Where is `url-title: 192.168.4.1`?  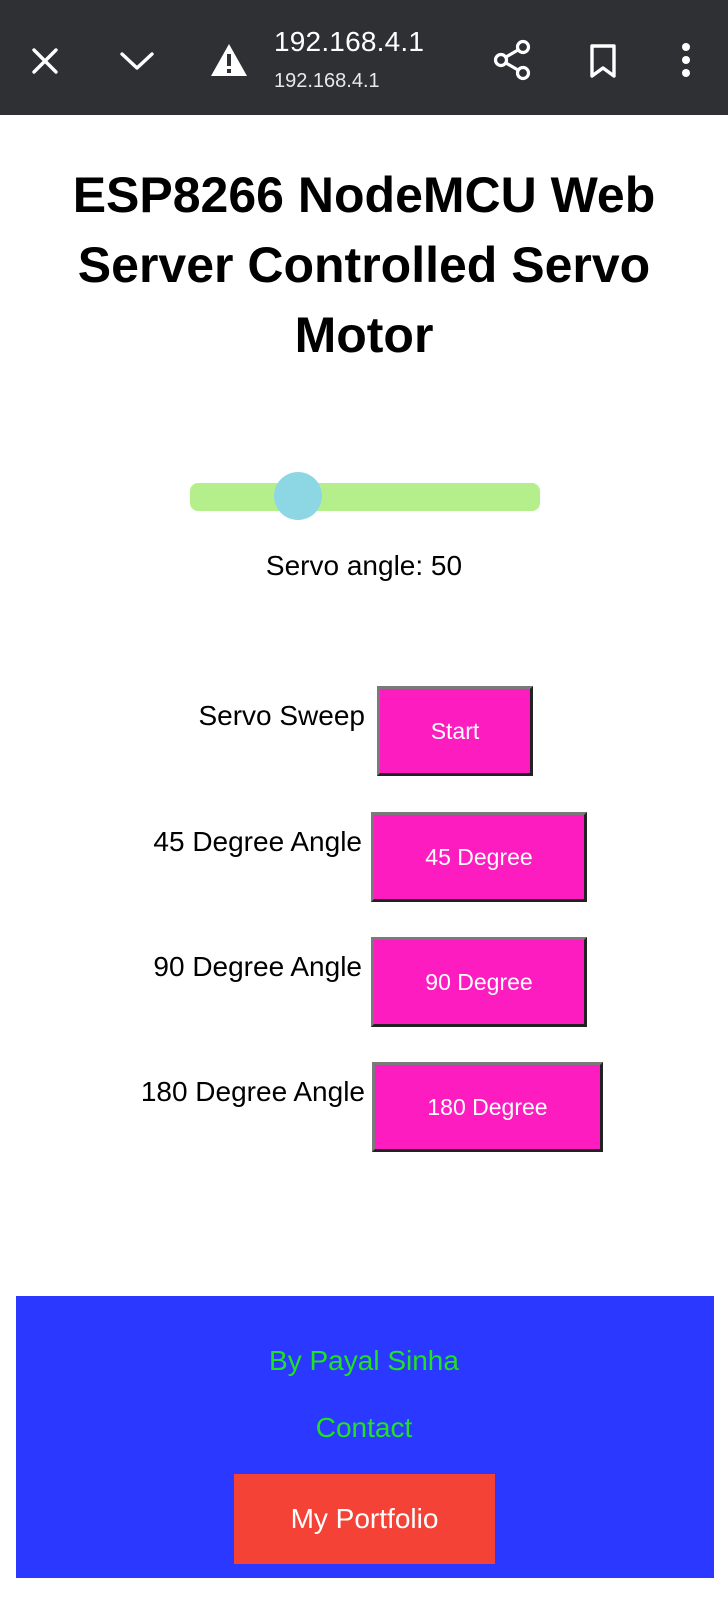 url-title: 192.168.4.1 is located at coordinates (349, 42).